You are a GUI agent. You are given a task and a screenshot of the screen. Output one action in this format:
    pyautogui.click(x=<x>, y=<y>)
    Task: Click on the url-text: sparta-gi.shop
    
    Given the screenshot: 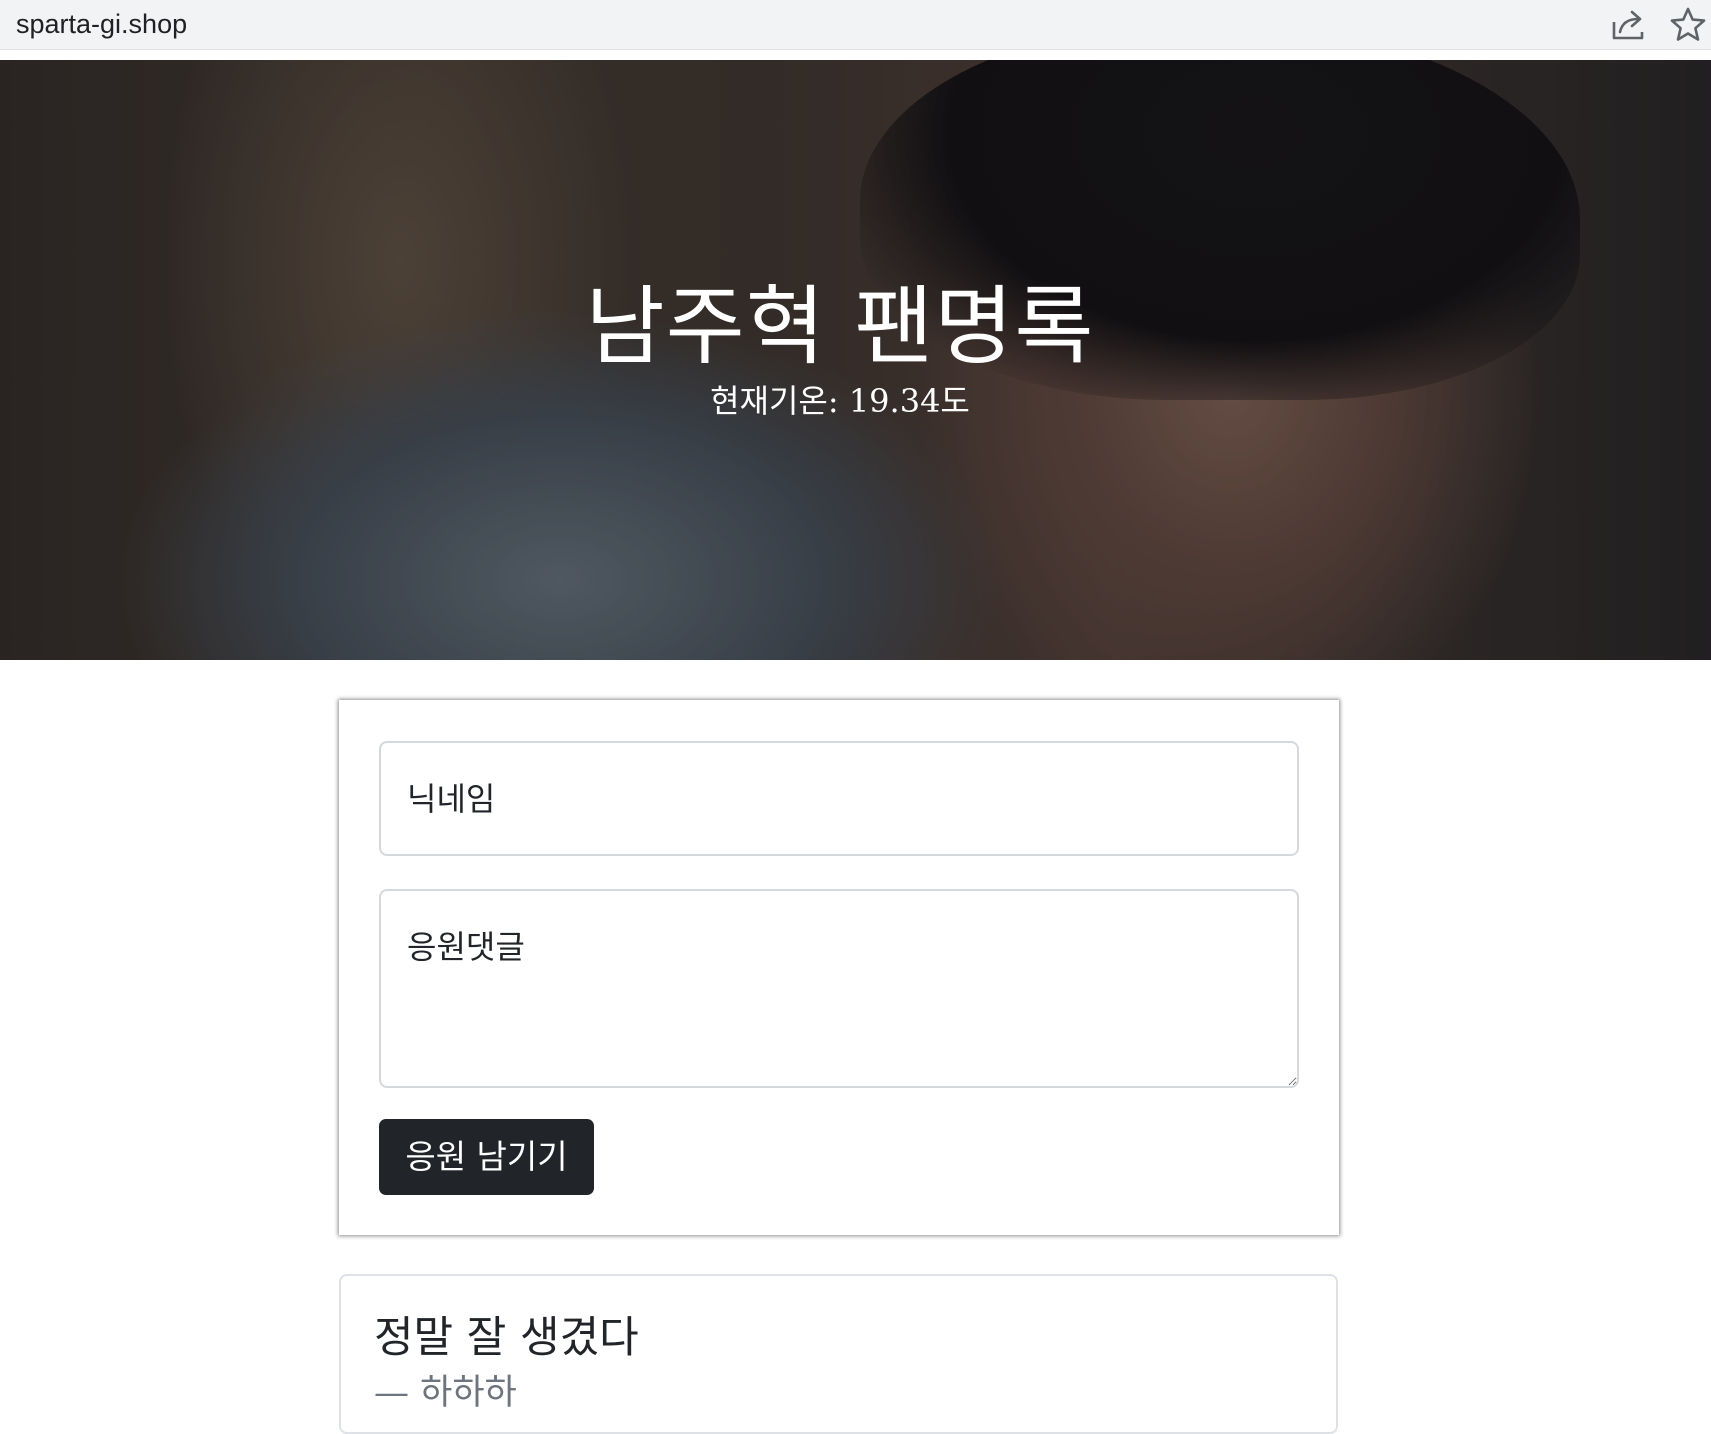 What is the action you would take?
    pyautogui.click(x=101, y=24)
    